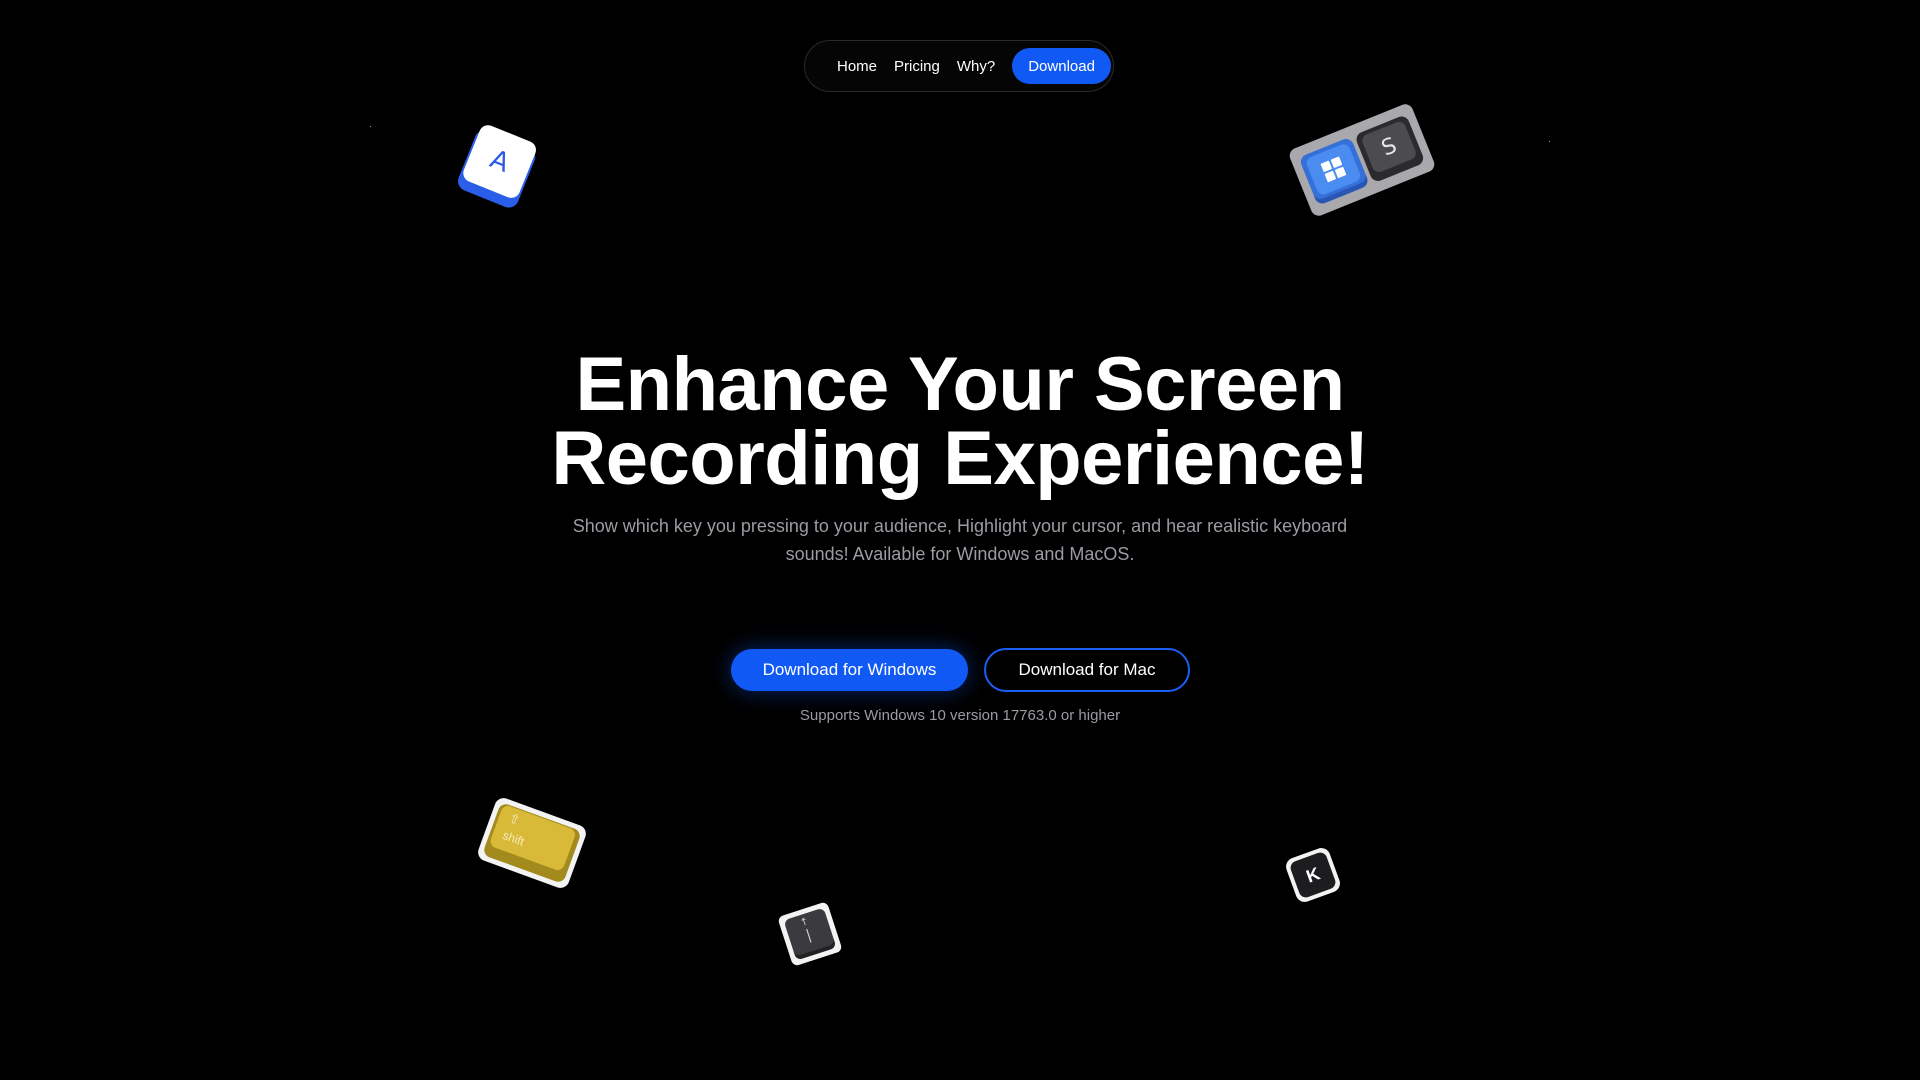 The width and height of the screenshot is (1920, 1080). What do you see at coordinates (532, 843) in the screenshot?
I see `keycap-shift-icon: ⇧ shift` at bounding box center [532, 843].